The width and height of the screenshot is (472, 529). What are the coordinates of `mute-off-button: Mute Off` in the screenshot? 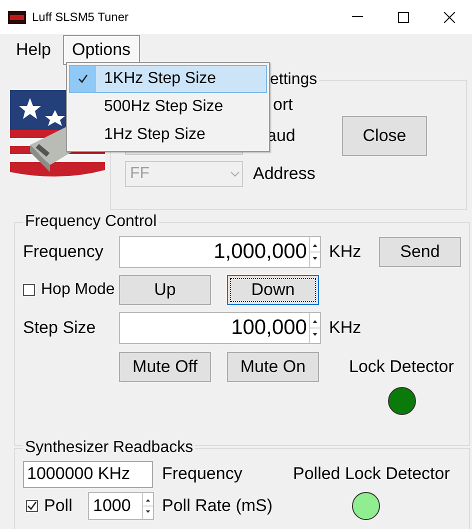 It's located at (165, 367).